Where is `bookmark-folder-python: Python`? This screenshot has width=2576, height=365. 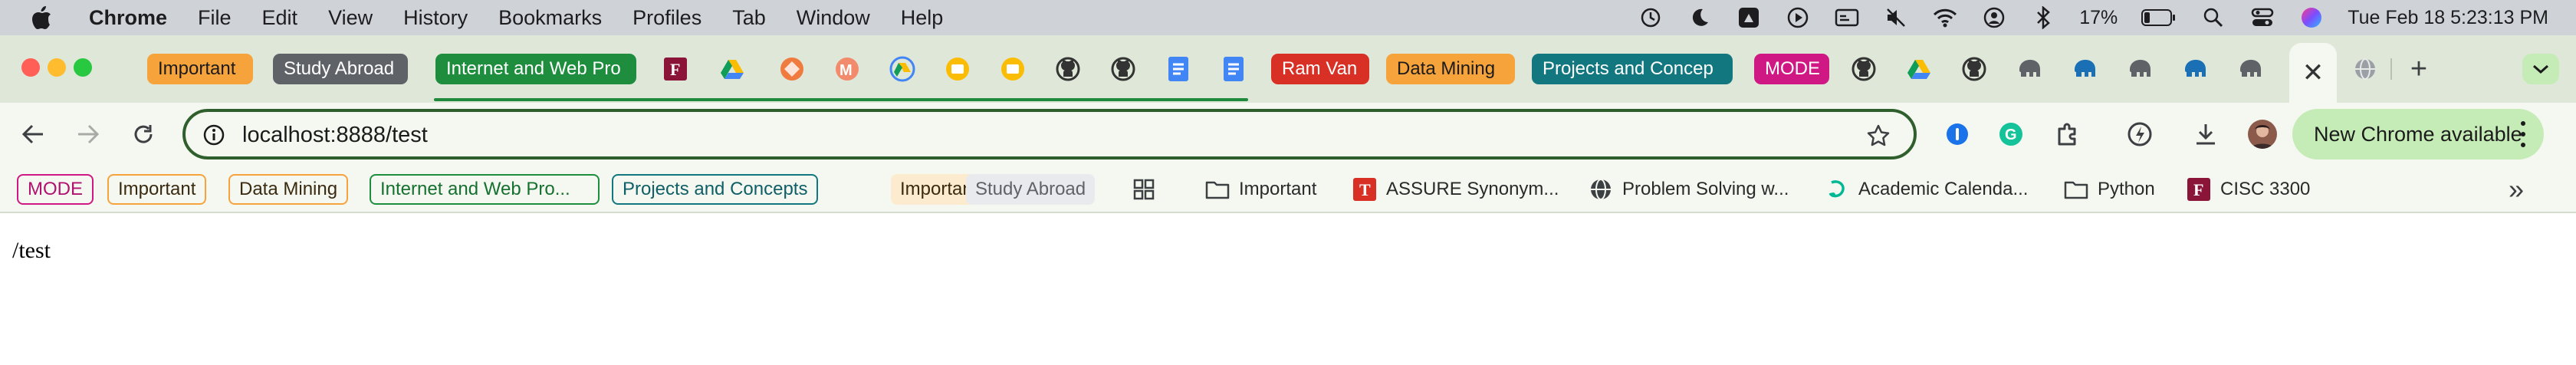
bookmark-folder-python: Python is located at coordinates (2110, 190).